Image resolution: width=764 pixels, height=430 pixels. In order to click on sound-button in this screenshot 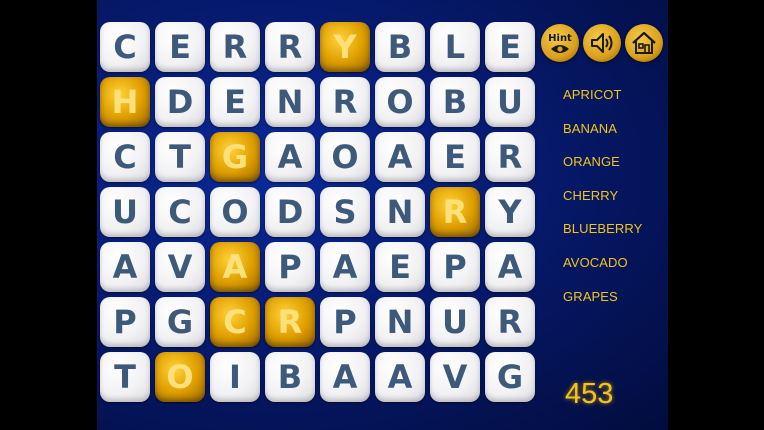, I will do `click(602, 43)`.